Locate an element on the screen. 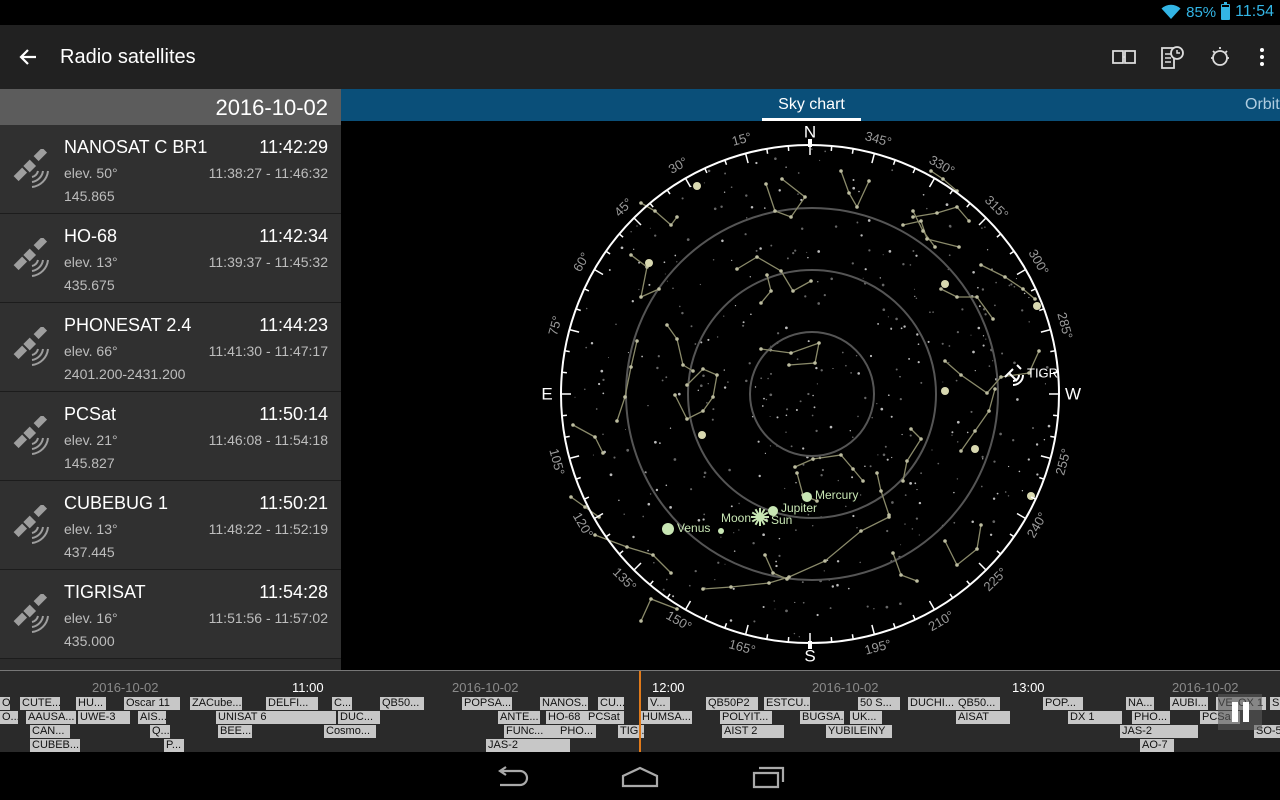  azimuth-label: 15° is located at coordinates (741, 139).